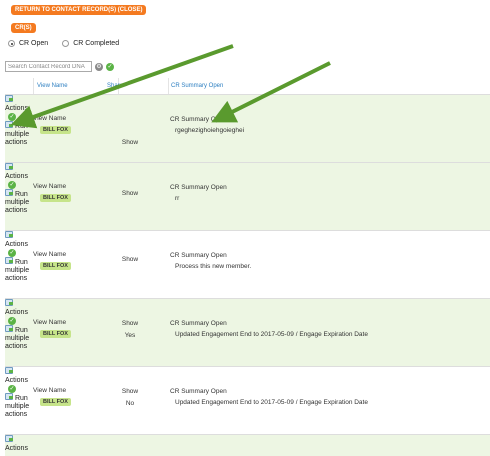 The image size is (490, 456). Describe the element at coordinates (315, 86) in the screenshot. I see `summary-header: CR Summary Open` at that location.